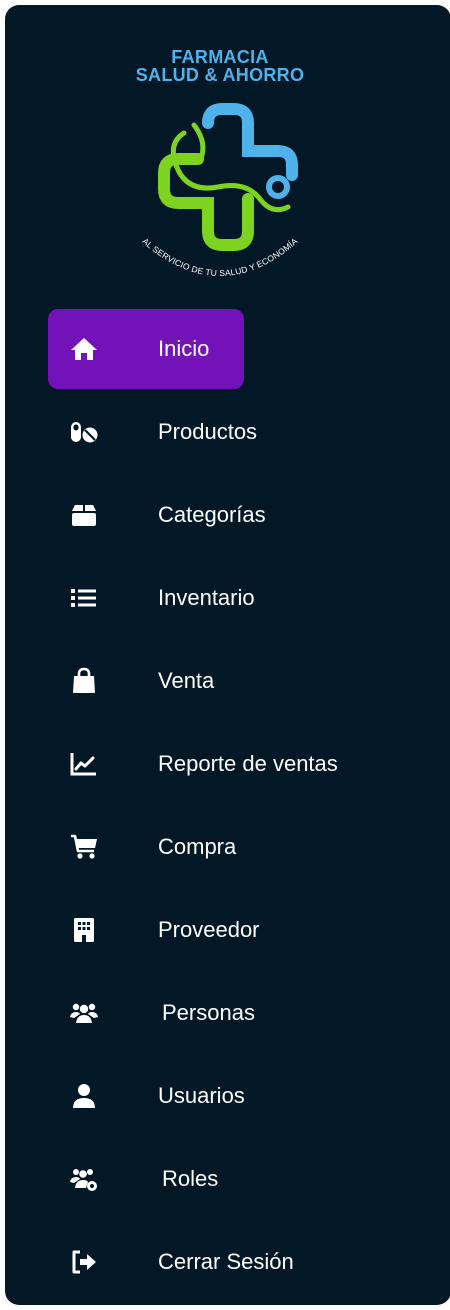  What do you see at coordinates (206, 597) in the screenshot?
I see `sidebar-item-label: Inventario` at bounding box center [206, 597].